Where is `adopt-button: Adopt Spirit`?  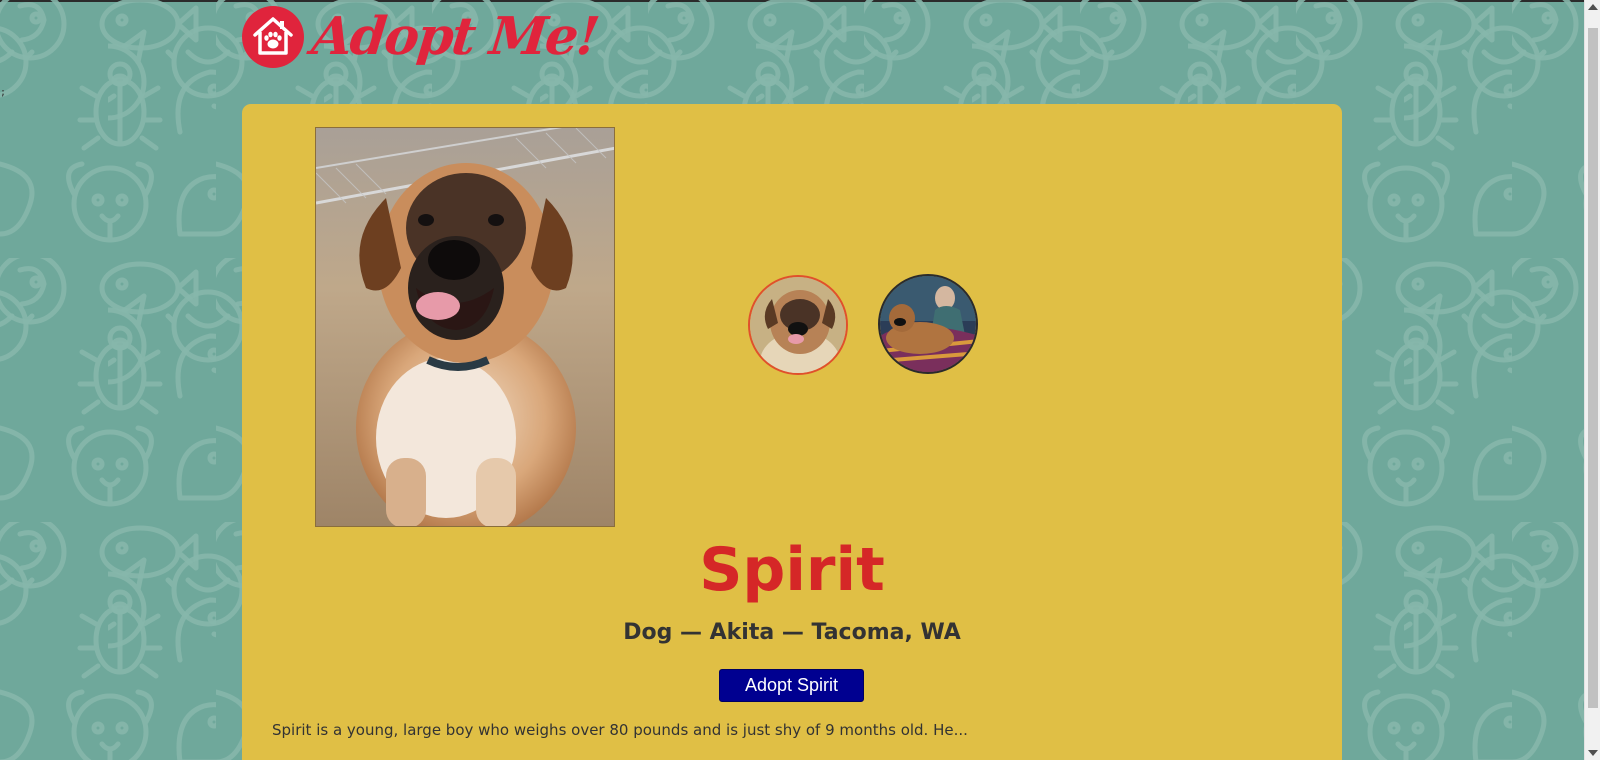
adopt-button: Adopt Spirit is located at coordinates (791, 685).